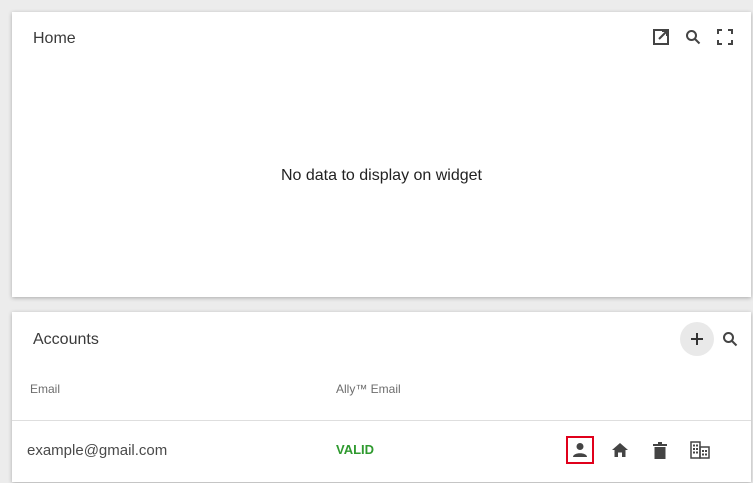 This screenshot has height=483, width=753. I want to click on account-email-cell: example@gmail.com, so click(97, 450).